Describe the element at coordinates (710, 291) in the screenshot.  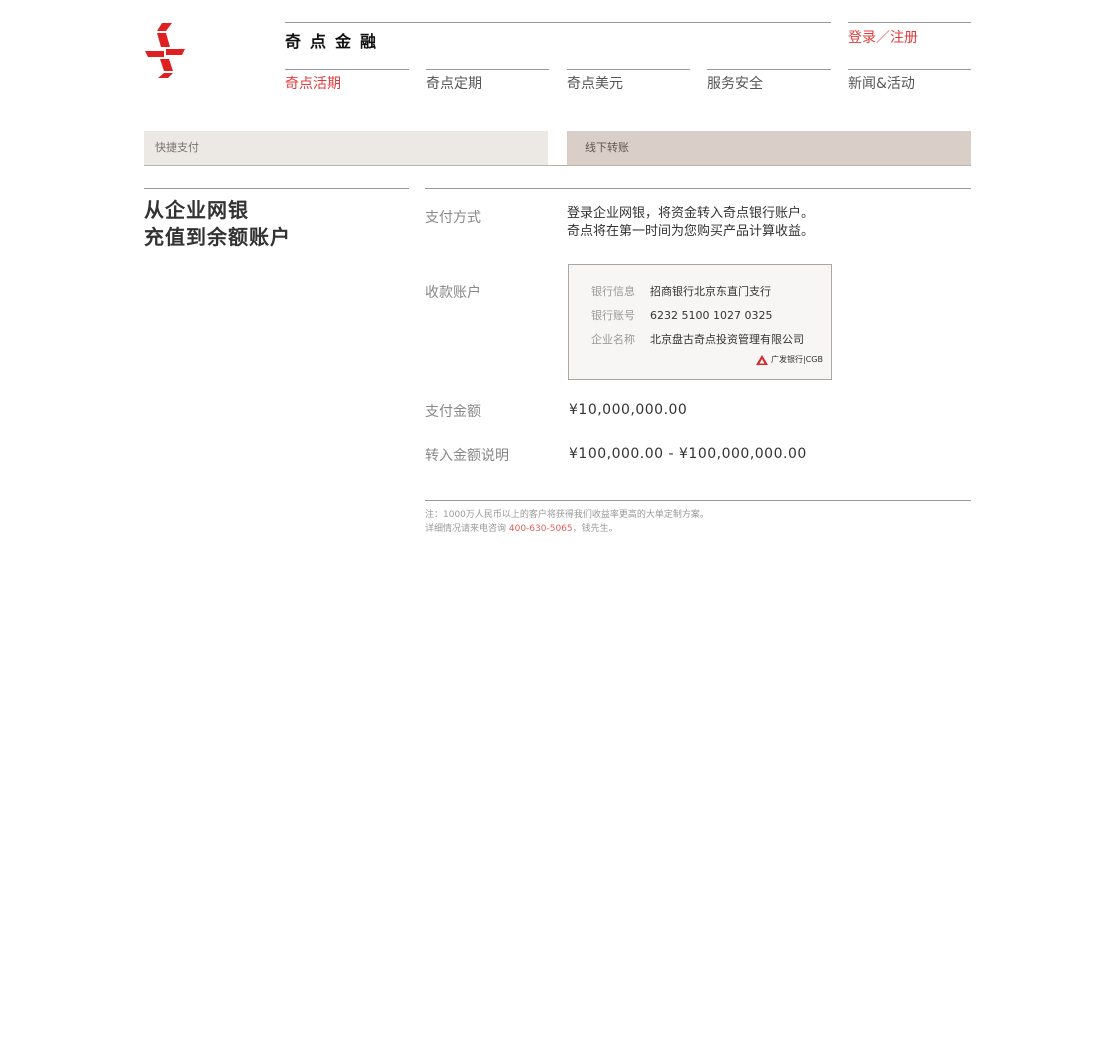
I see `bank-info-value: 招商银行北京东直门支行` at that location.